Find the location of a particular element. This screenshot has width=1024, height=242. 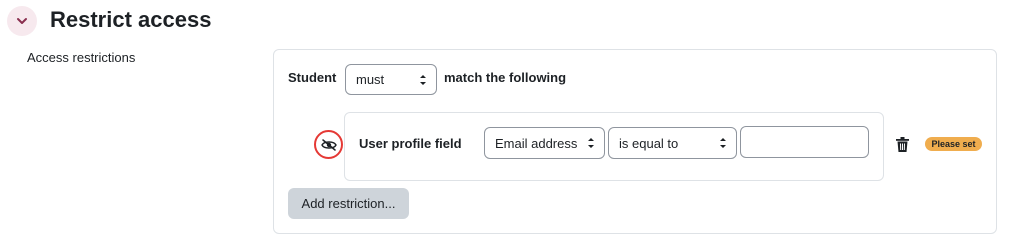

eye-slash-icon is located at coordinates (328, 144).